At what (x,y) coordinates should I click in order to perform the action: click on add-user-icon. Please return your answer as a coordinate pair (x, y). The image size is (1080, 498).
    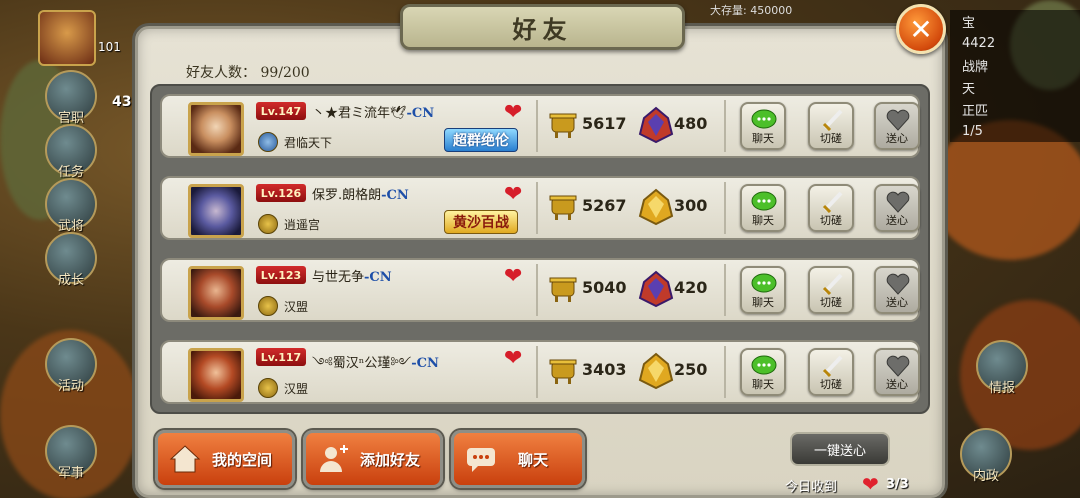
    Looking at the image, I should click on (334, 458).